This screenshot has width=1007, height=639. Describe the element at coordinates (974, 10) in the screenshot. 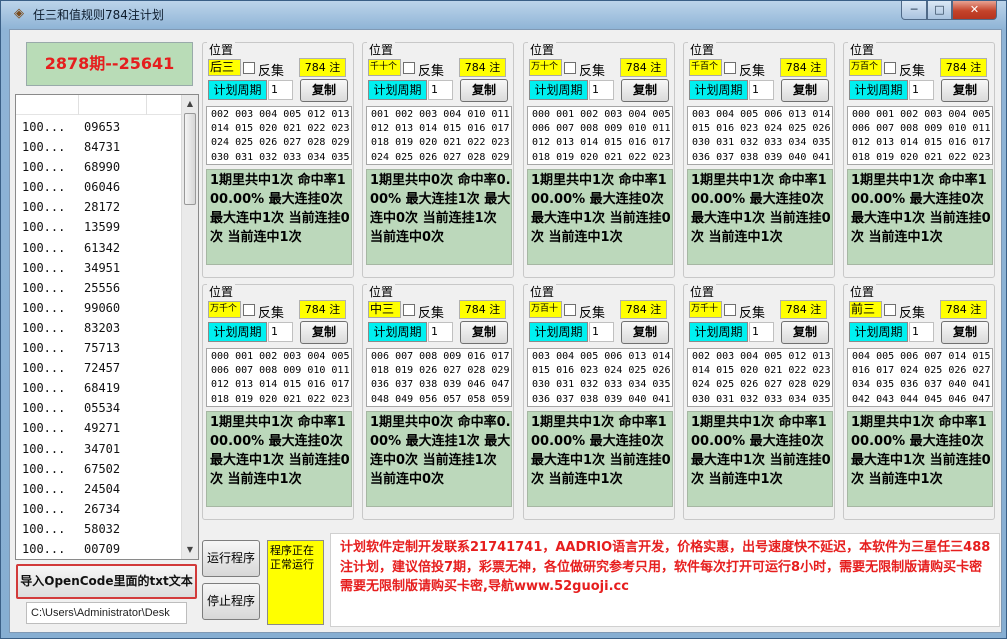

I see `close-button: ✕` at that location.